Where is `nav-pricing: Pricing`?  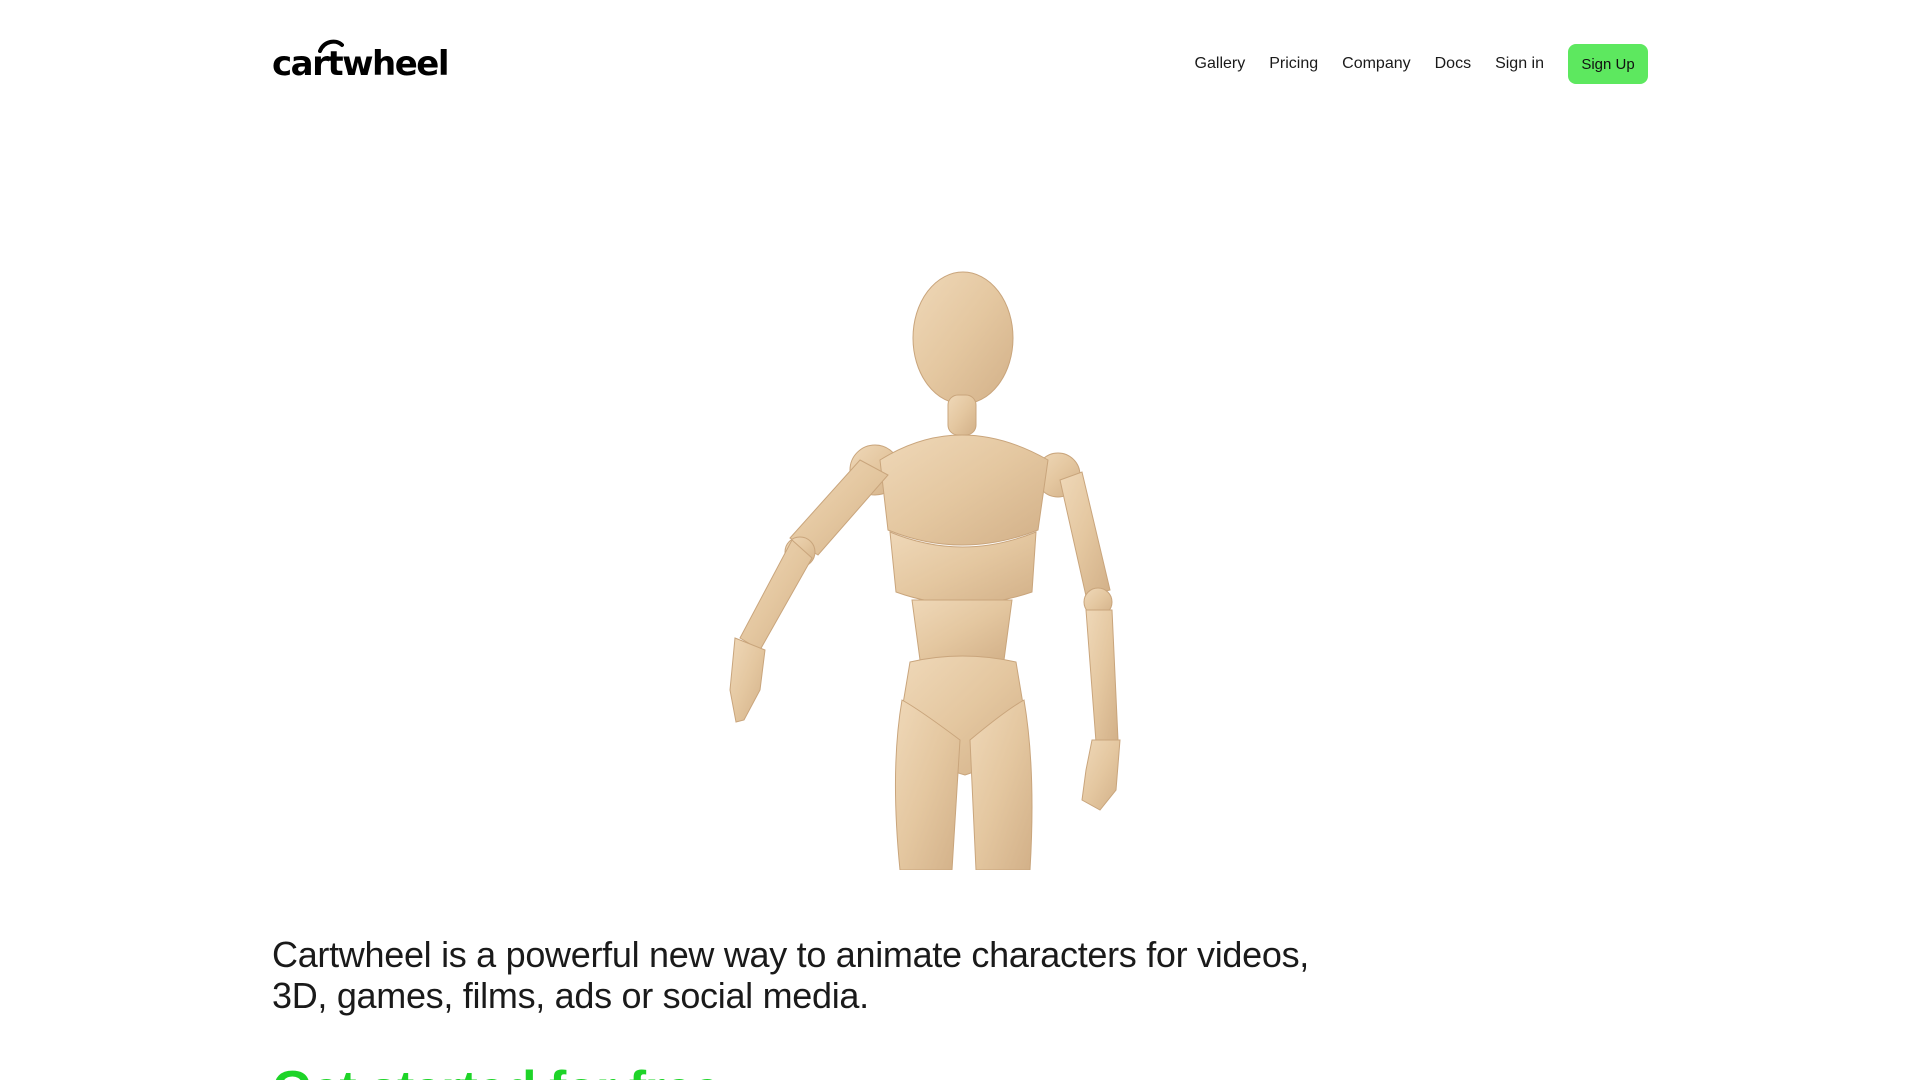
nav-pricing: Pricing is located at coordinates (1293, 64).